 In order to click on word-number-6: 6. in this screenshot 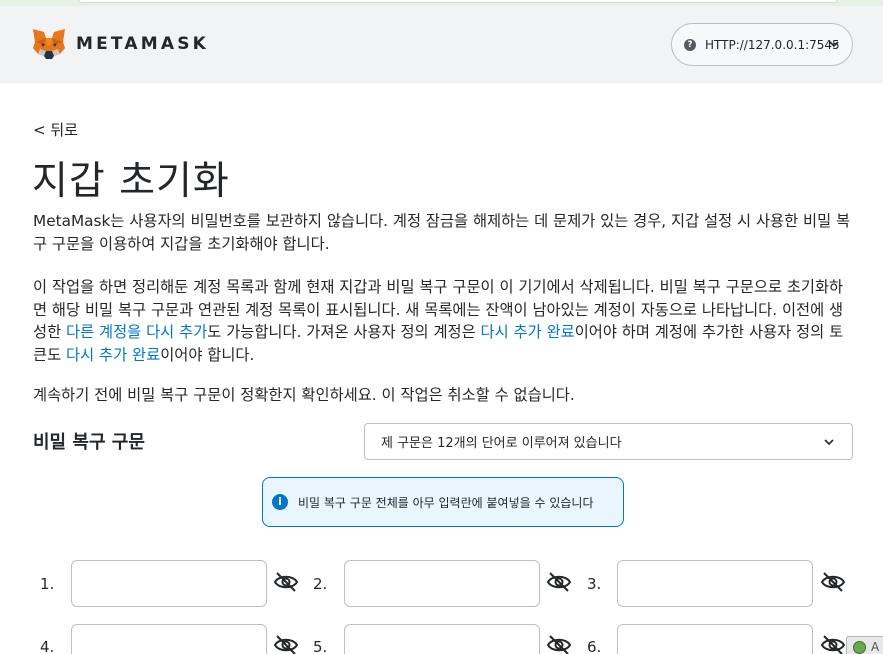, I will do `click(594, 646)`.